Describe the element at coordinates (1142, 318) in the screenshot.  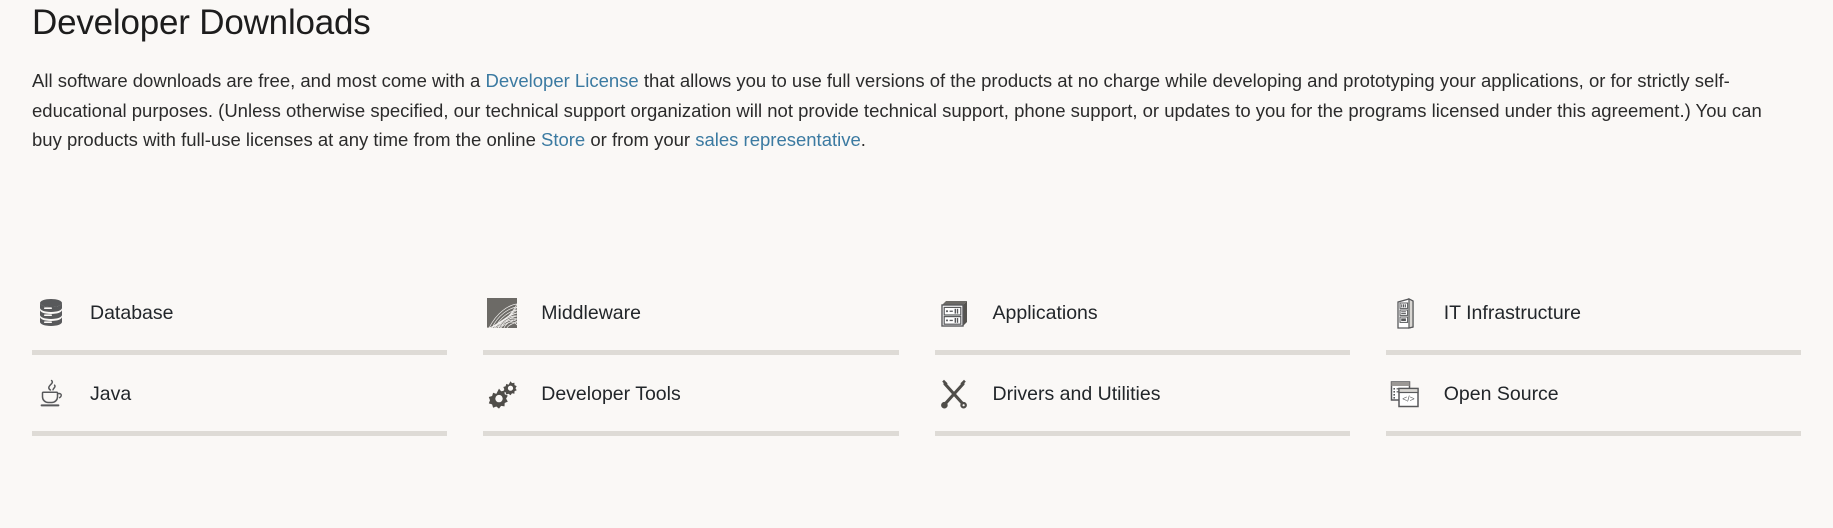
I see `category-item-applications: Applications` at that location.